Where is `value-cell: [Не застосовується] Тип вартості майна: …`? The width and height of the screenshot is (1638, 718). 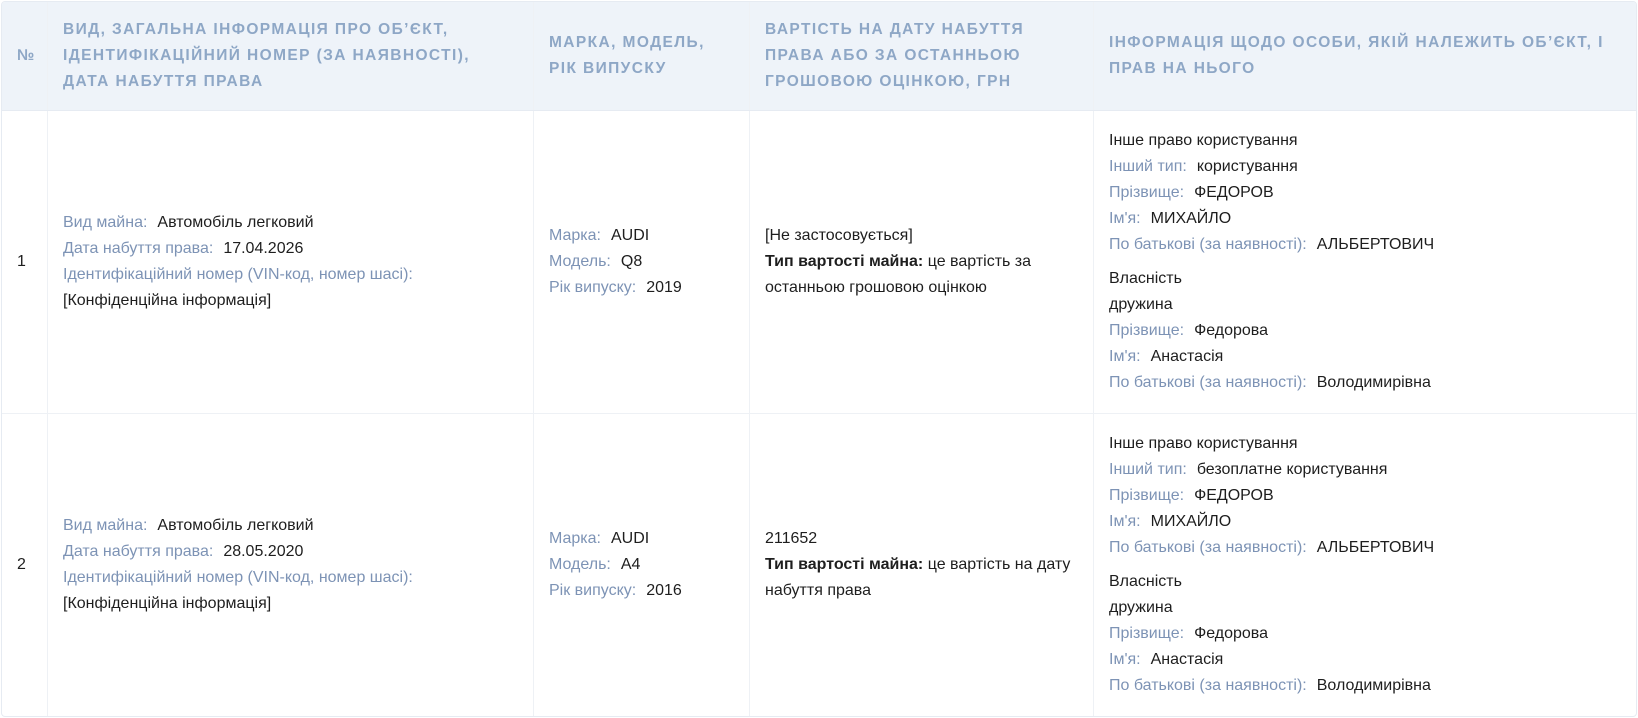
value-cell: [Не застосовується] Тип вартості майна: … is located at coordinates (922, 262).